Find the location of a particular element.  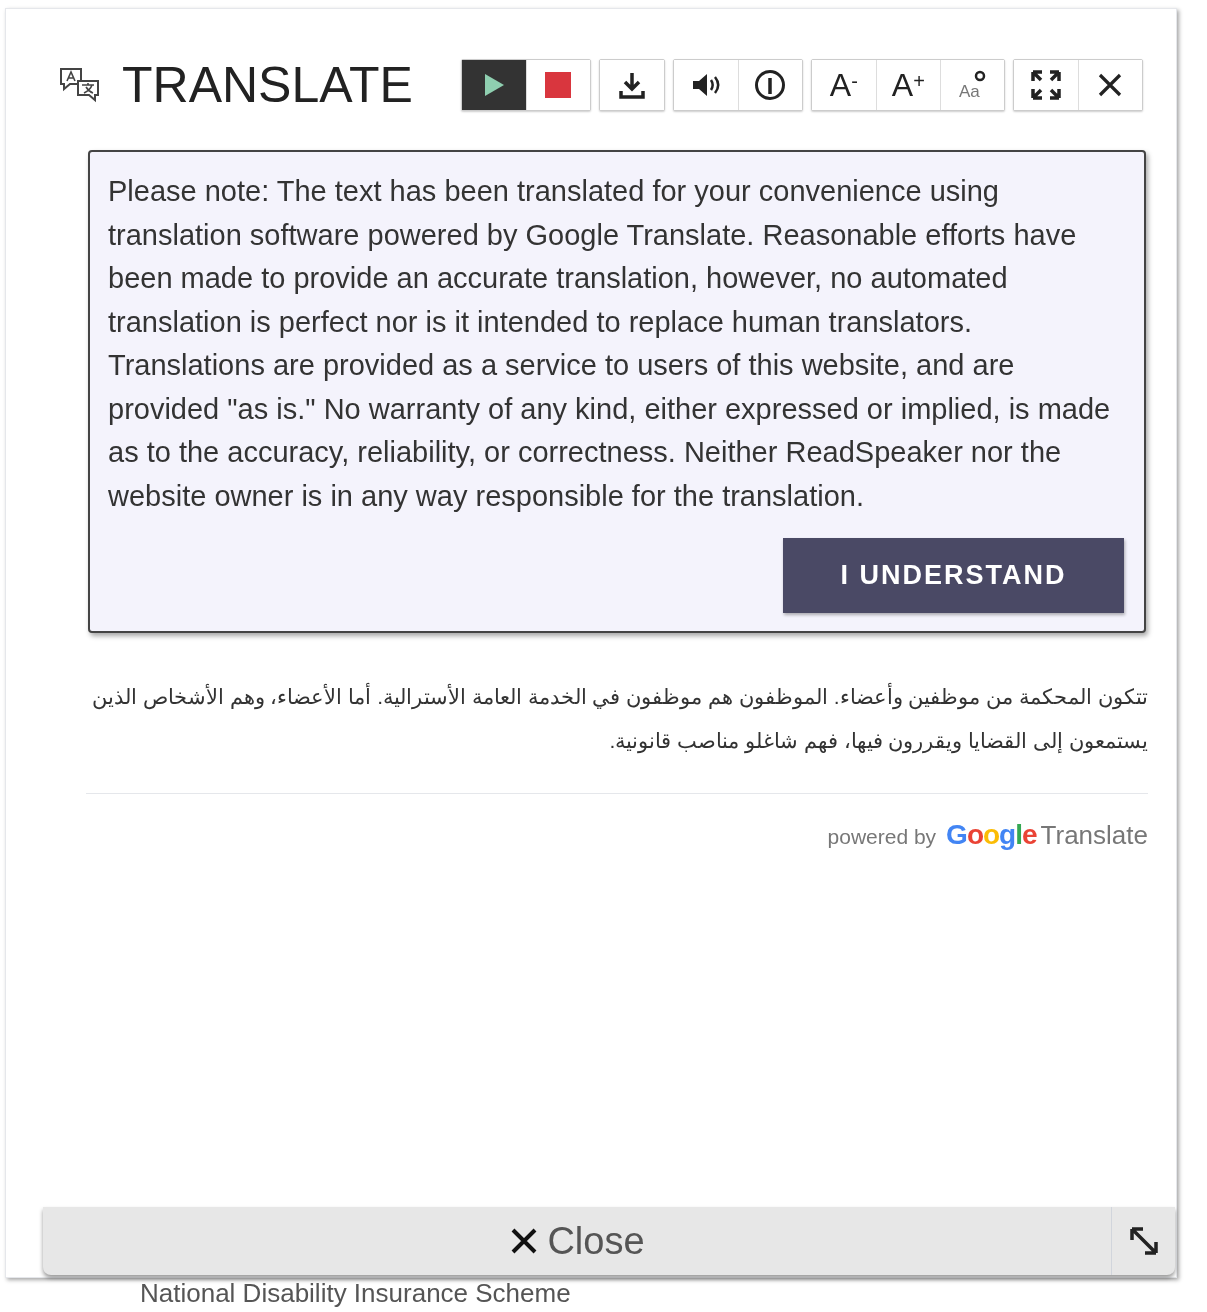

download-icon is located at coordinates (631, 85).